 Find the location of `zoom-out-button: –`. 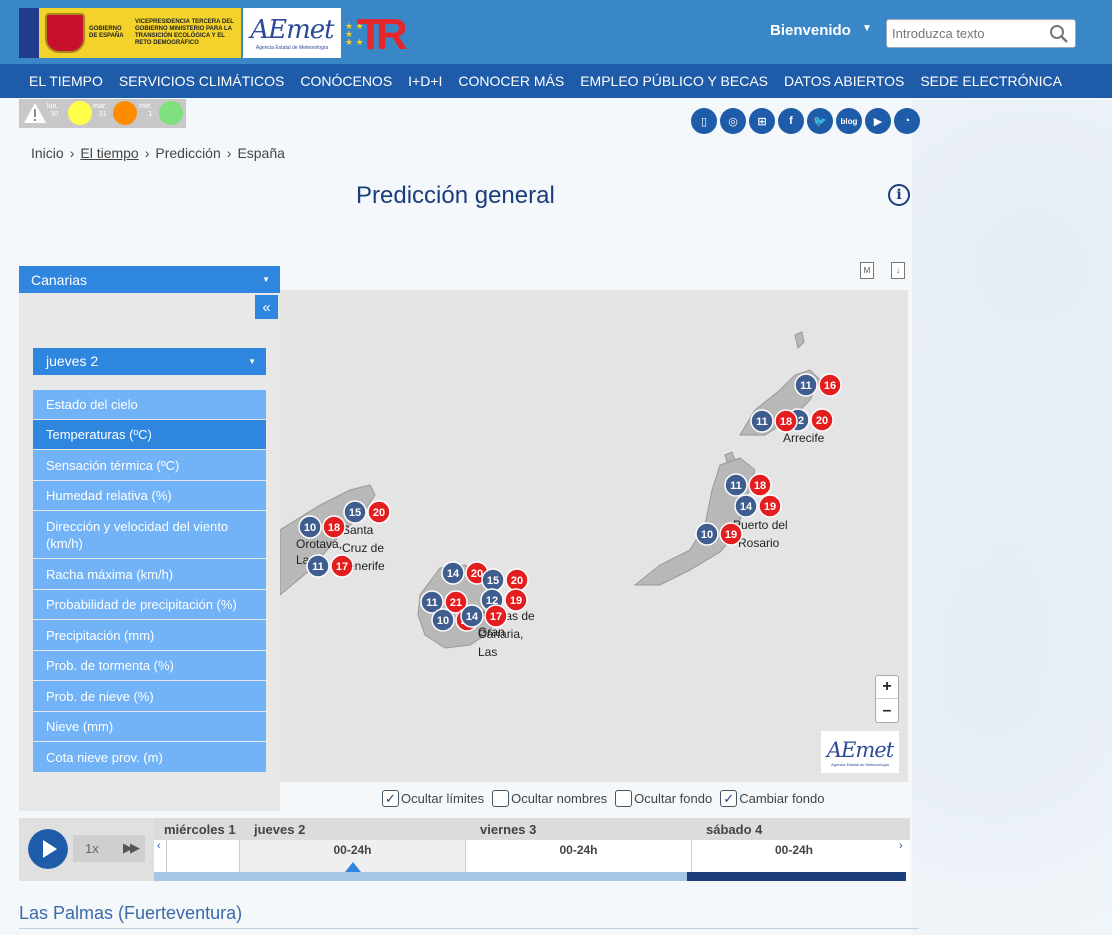

zoom-out-button: – is located at coordinates (887, 710).